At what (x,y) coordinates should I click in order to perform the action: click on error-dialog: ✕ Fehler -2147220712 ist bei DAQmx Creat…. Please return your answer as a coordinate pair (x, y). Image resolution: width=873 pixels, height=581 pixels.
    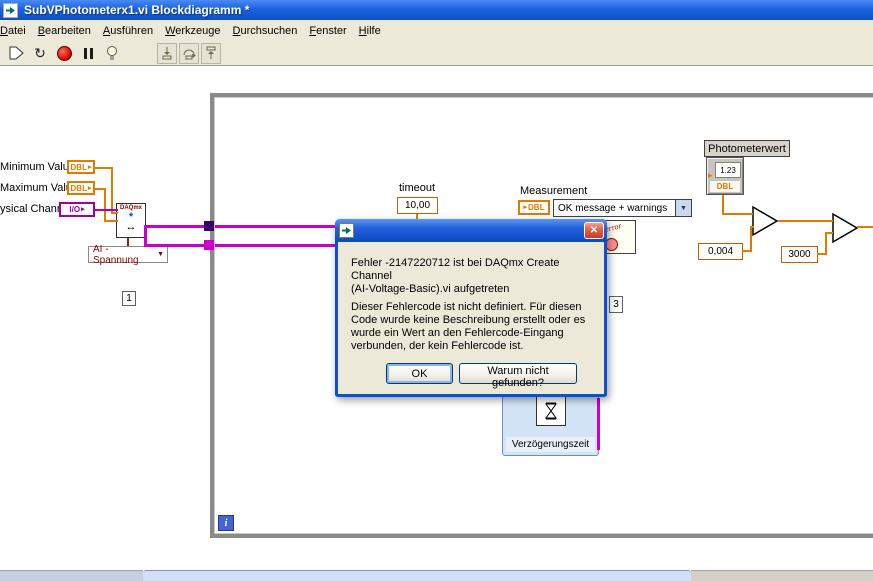
    Looking at the image, I should click on (471, 308).